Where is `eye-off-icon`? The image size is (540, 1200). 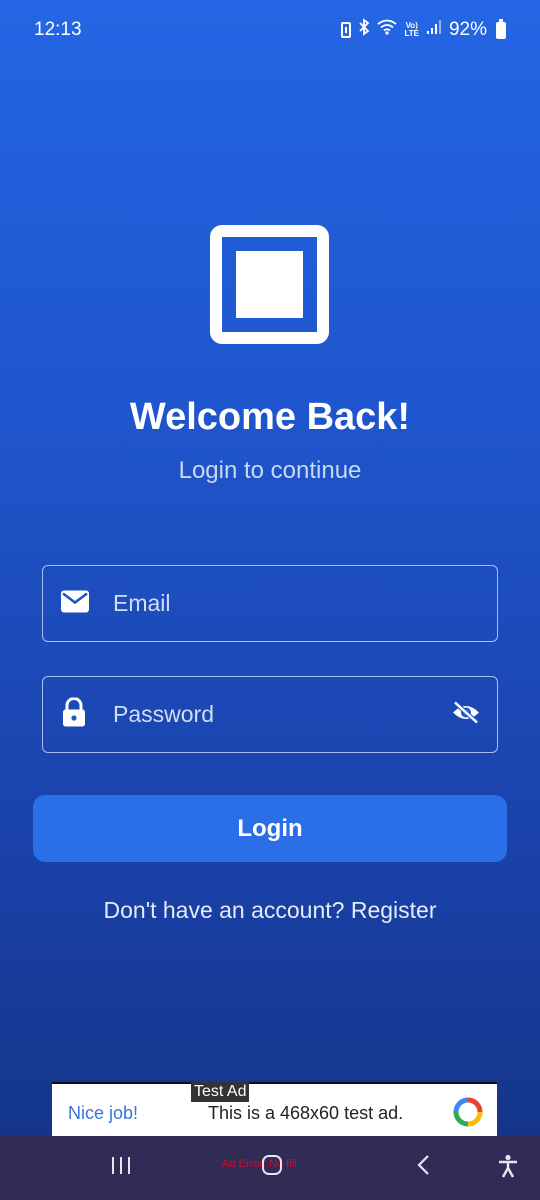
eye-off-icon is located at coordinates (466, 714).